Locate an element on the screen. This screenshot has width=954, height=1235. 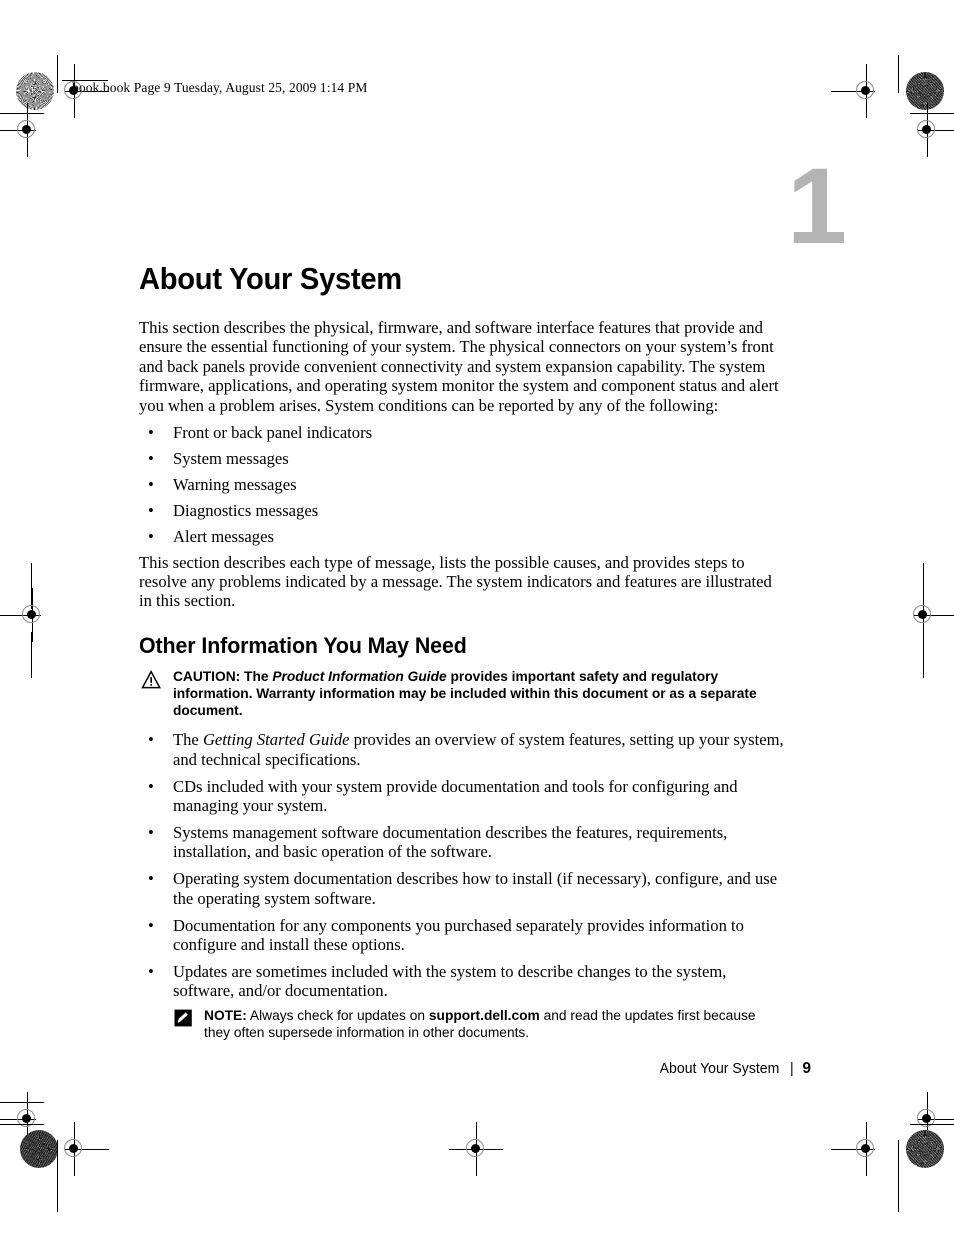
trim-line-mid-right-vertical-lower is located at coordinates (923, 655).